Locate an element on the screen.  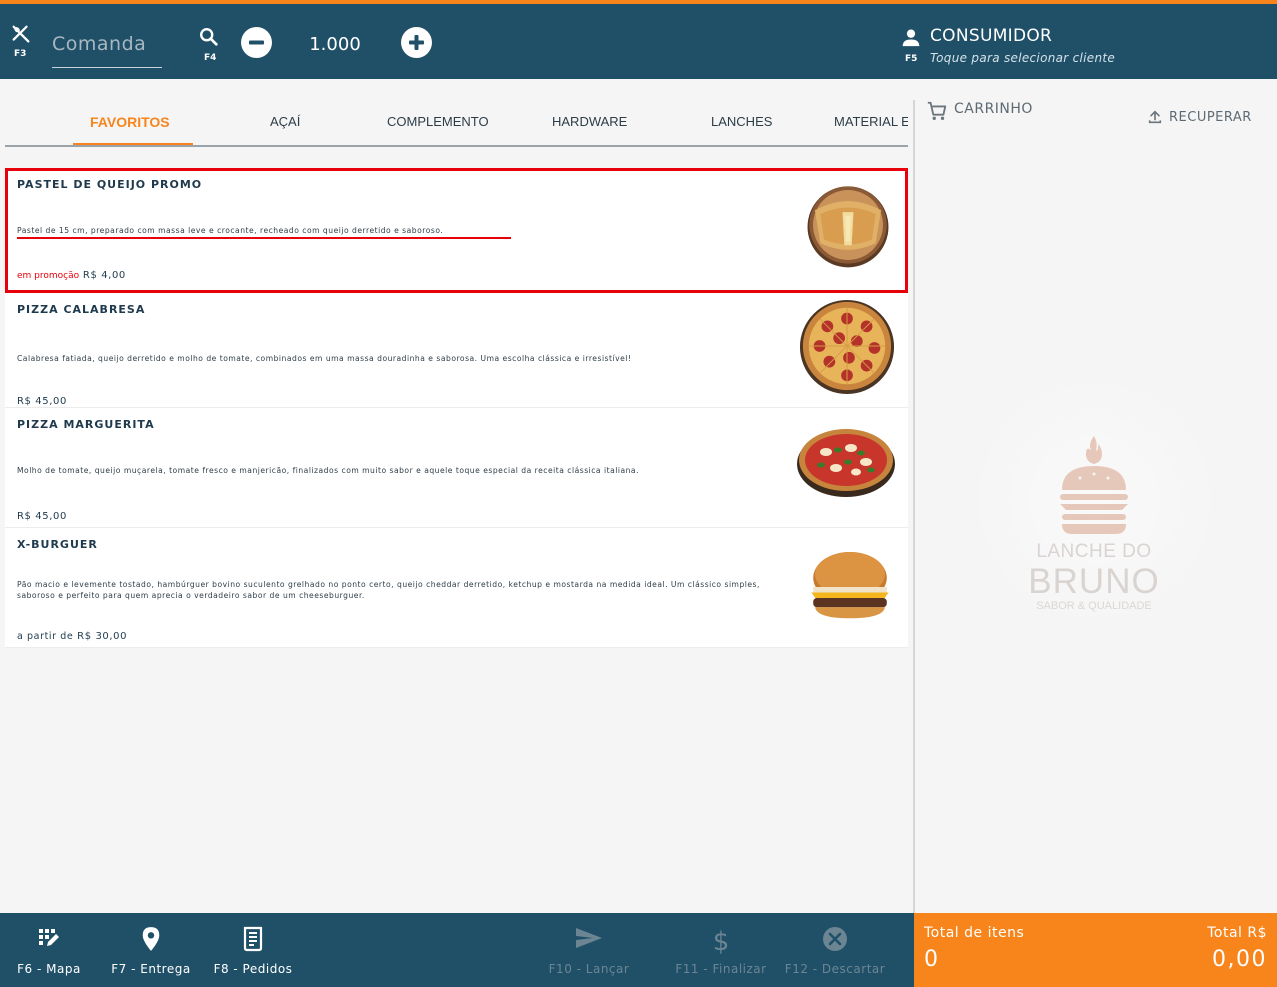
price-value: R$ 4,00 is located at coordinates (104, 275).